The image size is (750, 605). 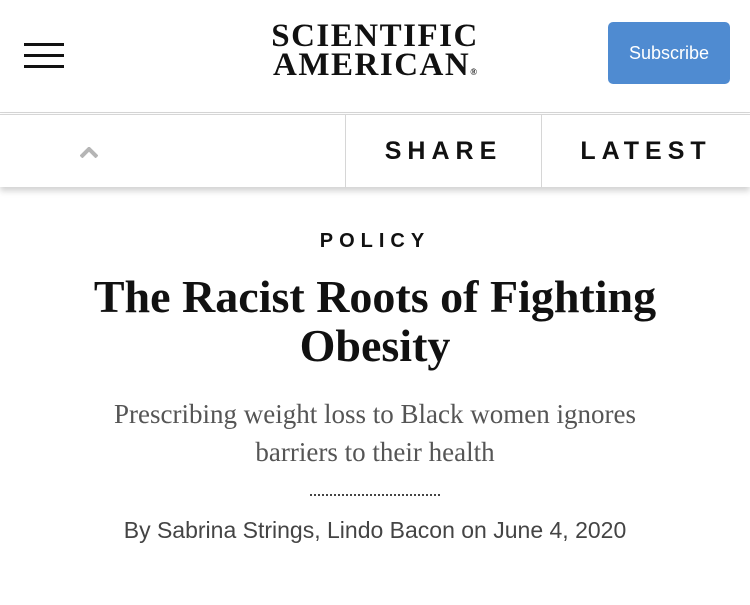 I want to click on scroll-to-top-button, so click(x=173, y=151).